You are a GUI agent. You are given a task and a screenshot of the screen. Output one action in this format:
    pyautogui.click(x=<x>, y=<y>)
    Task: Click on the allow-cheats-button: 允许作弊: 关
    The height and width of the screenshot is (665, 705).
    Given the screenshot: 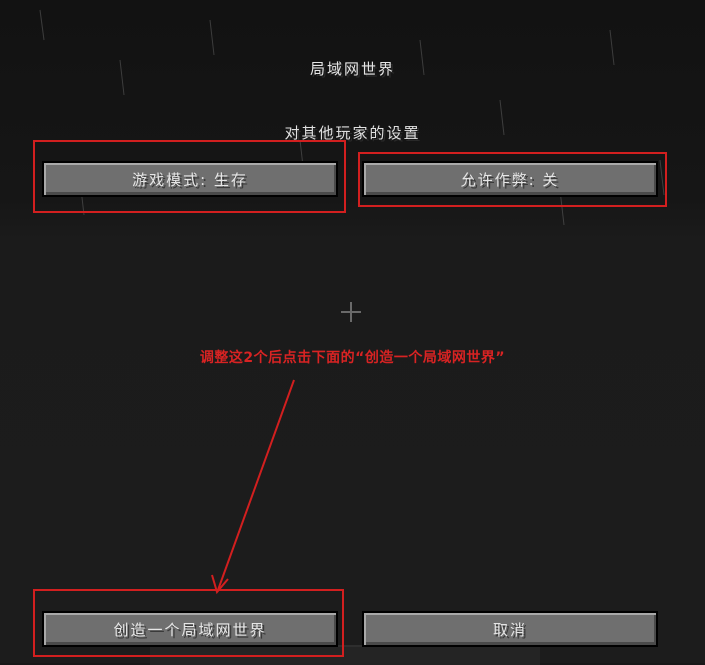 What is the action you would take?
    pyautogui.click(x=510, y=179)
    